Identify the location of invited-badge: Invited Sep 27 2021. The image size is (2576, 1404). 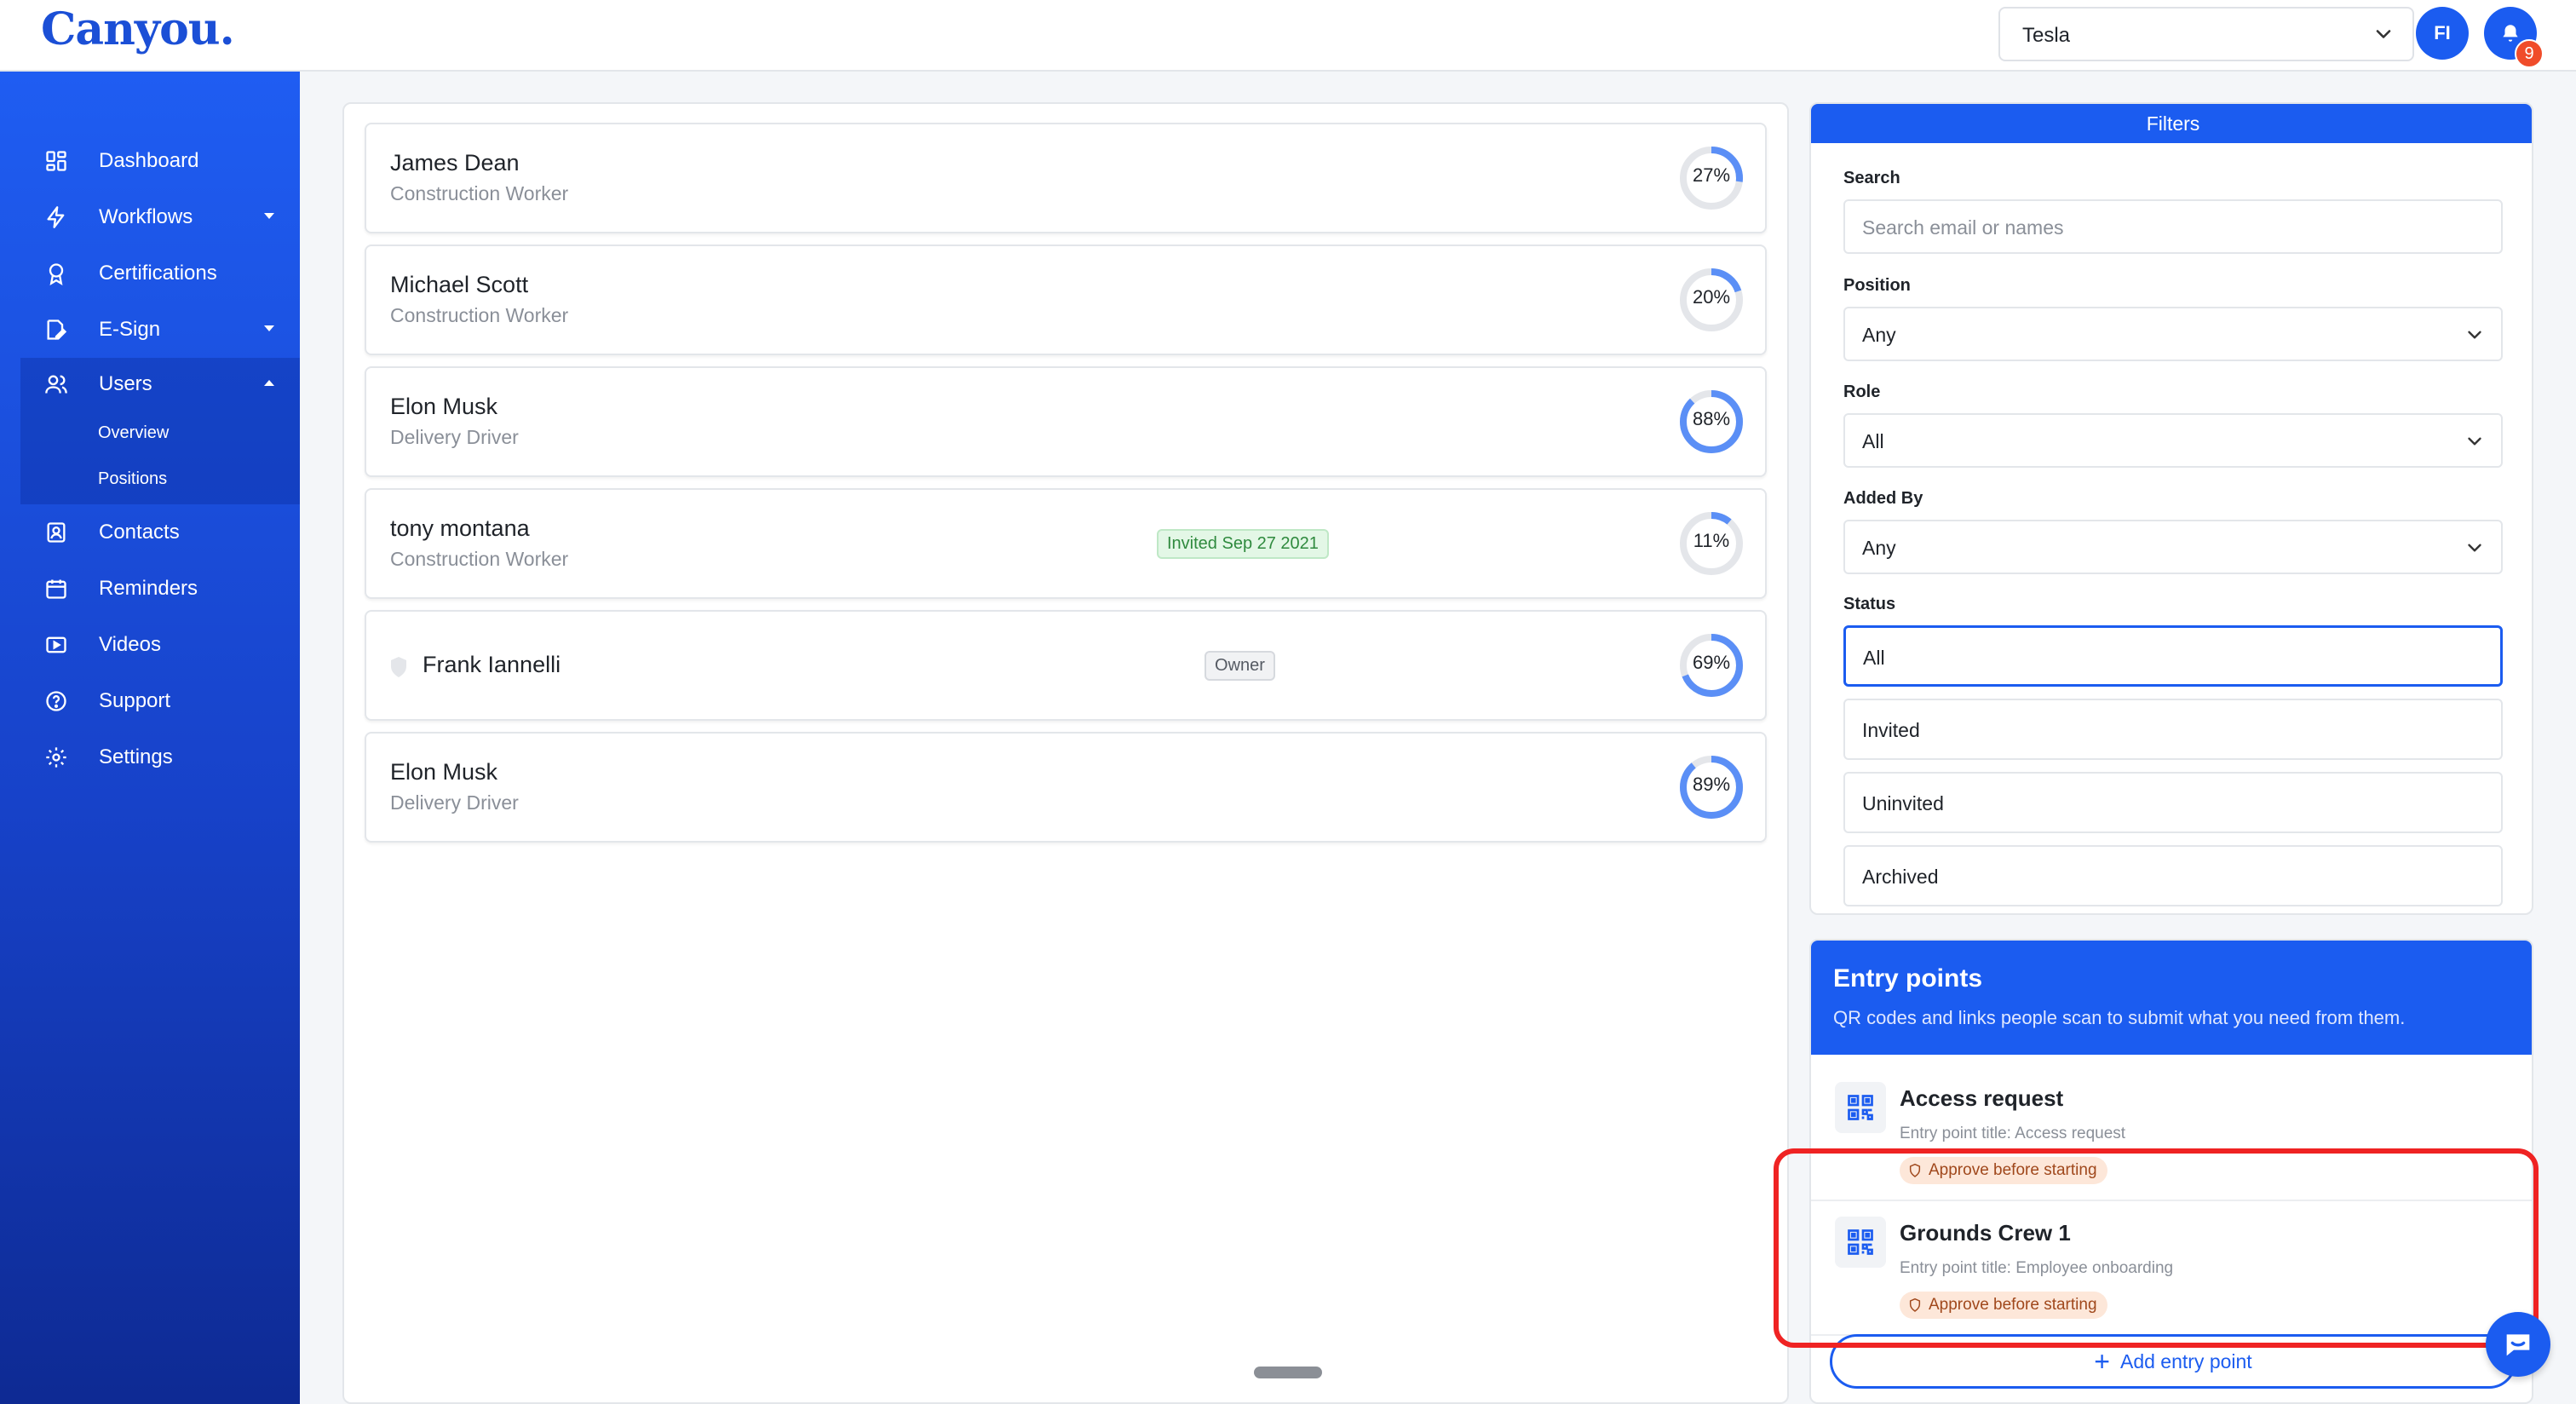
(1243, 544).